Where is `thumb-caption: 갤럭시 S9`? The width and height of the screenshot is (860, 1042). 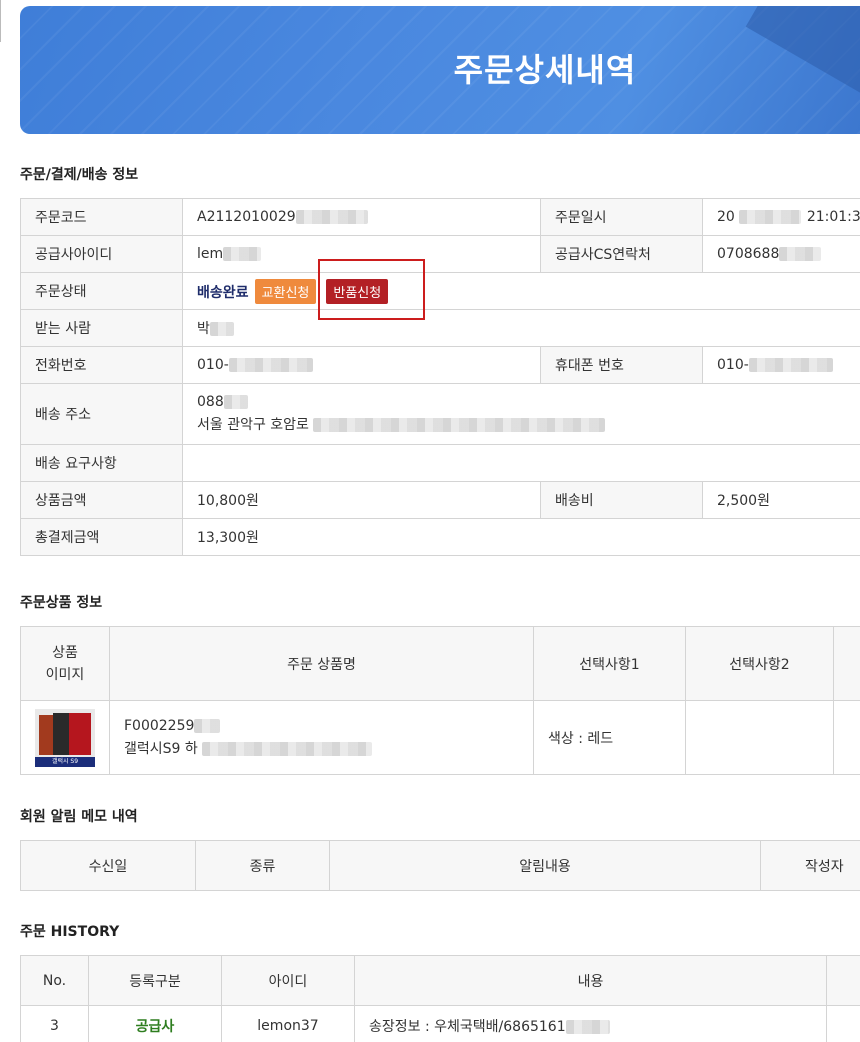 thumb-caption: 갤럭시 S9 is located at coordinates (65, 761).